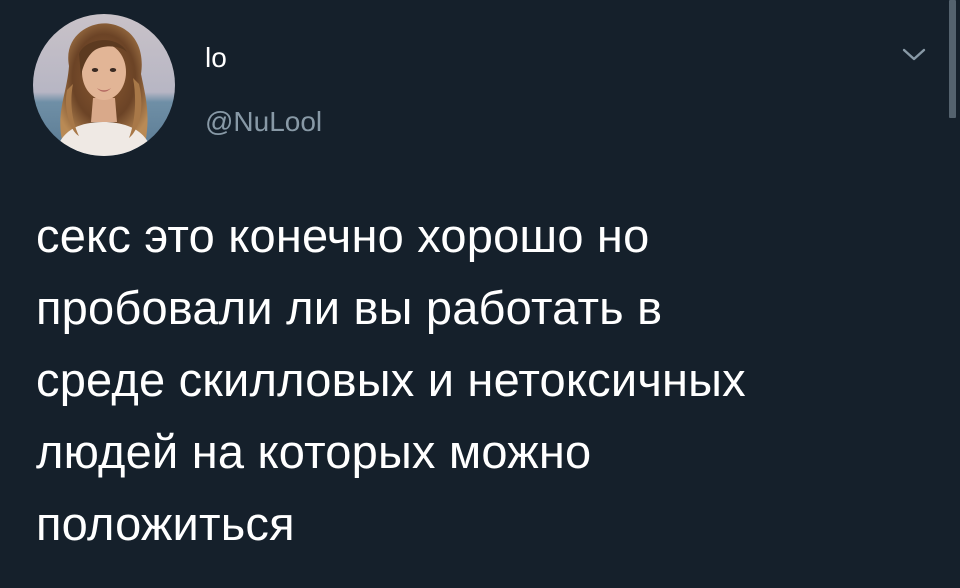 The width and height of the screenshot is (960, 588). What do you see at coordinates (216, 58) in the screenshot?
I see `display-name: lo` at bounding box center [216, 58].